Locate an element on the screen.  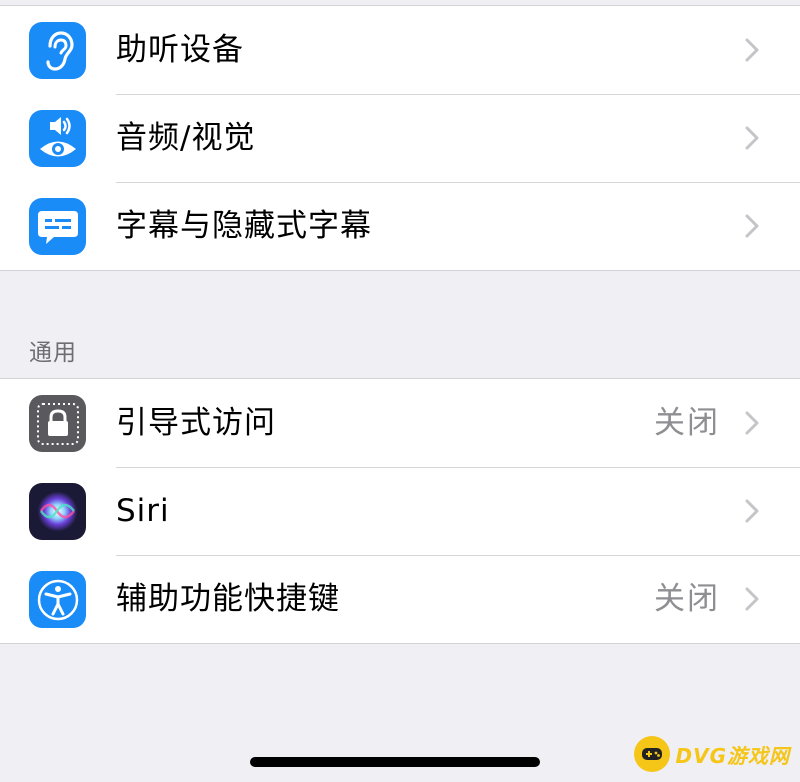
row-label: 辅助功能快捷键 is located at coordinates (228, 599).